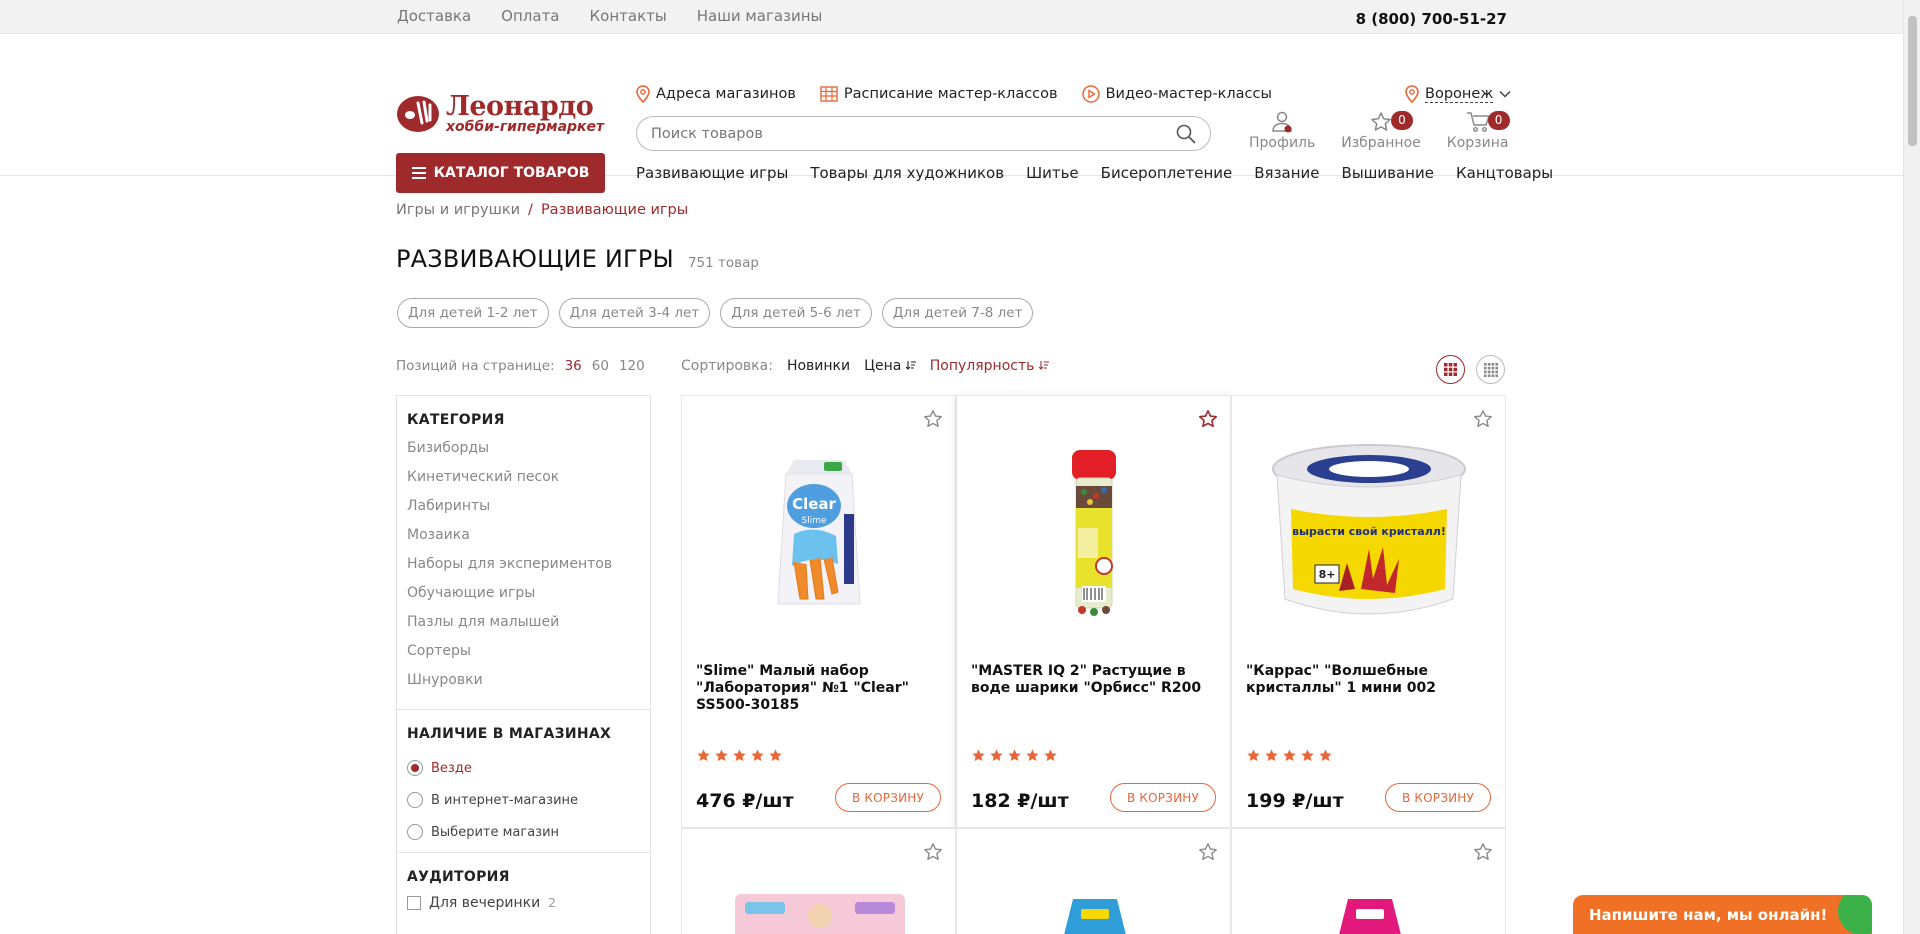 The image size is (1920, 934). What do you see at coordinates (523, 626) in the screenshot?
I see `category-item: Пазлы для малышей` at bounding box center [523, 626].